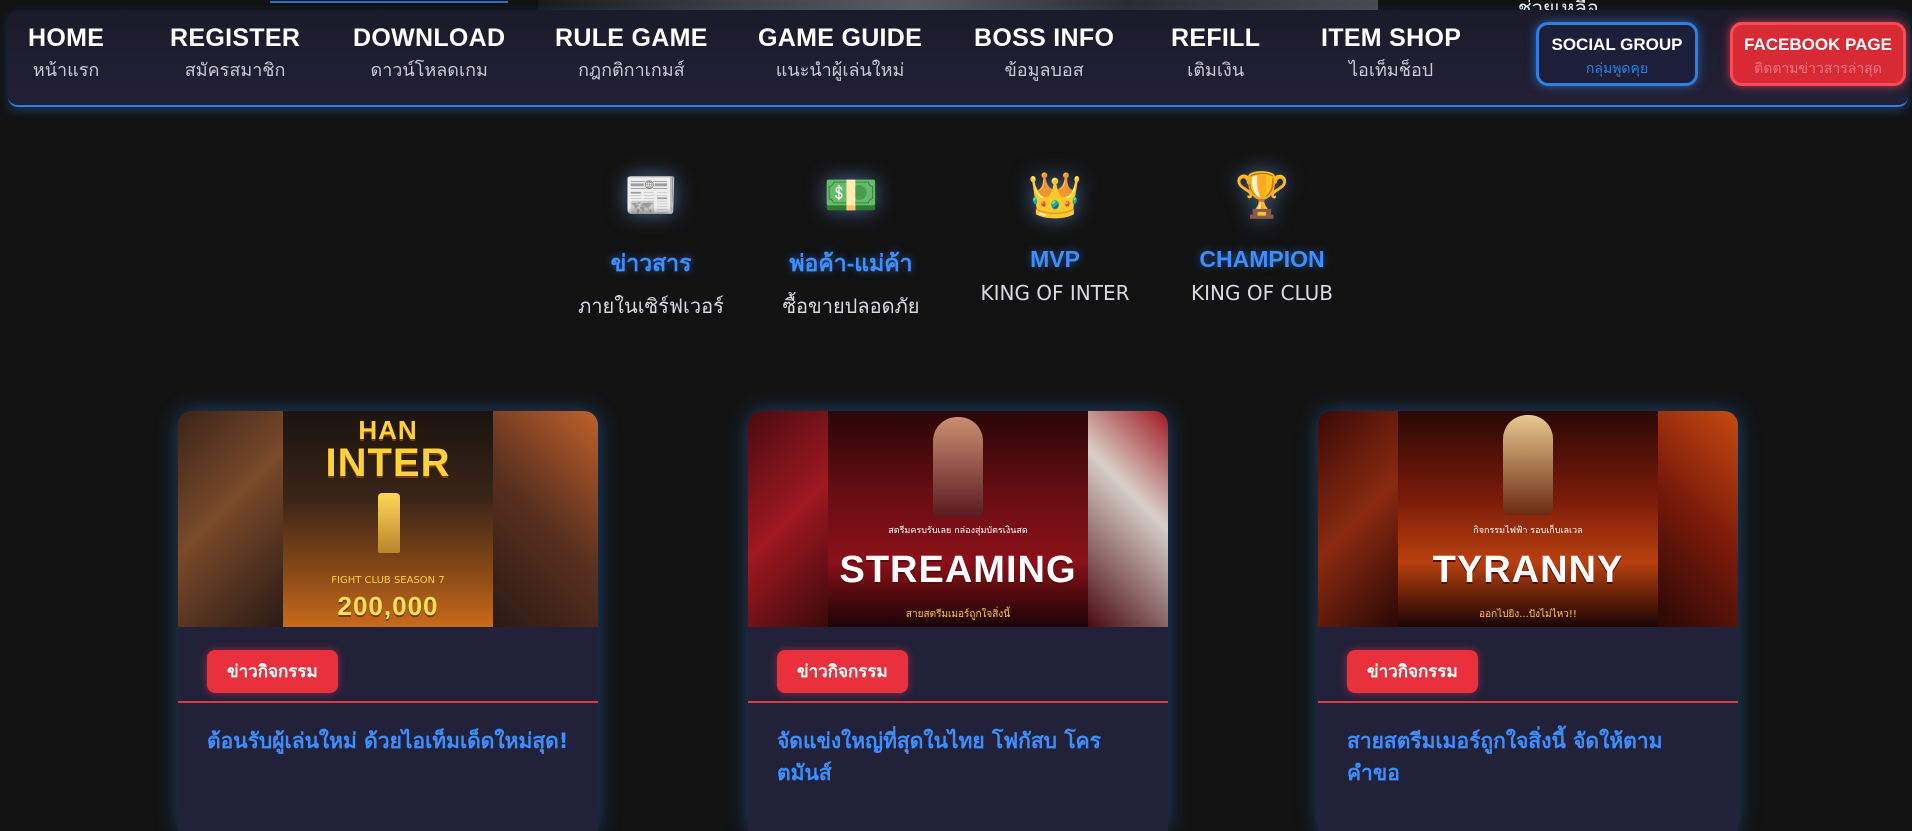 The image size is (1912, 831). What do you see at coordinates (1528, 570) in the screenshot?
I see `poster-line2: TYRANNY` at bounding box center [1528, 570].